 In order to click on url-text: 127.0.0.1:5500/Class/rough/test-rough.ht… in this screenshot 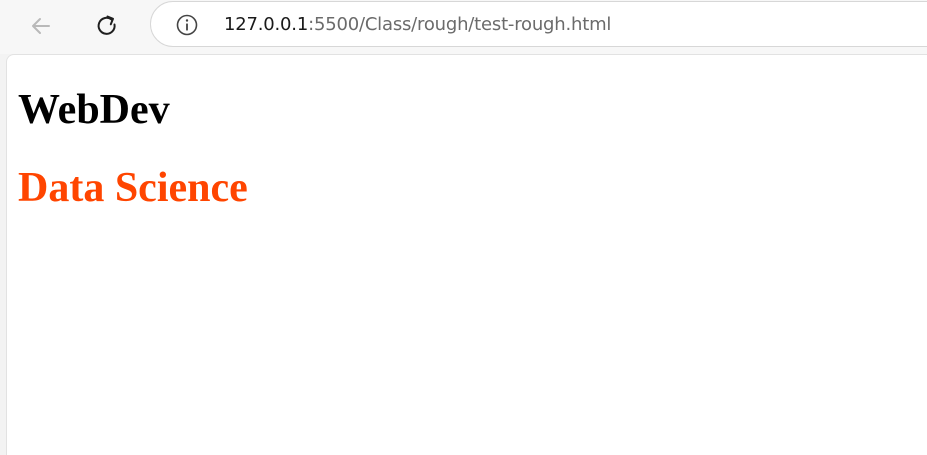, I will do `click(417, 25)`.